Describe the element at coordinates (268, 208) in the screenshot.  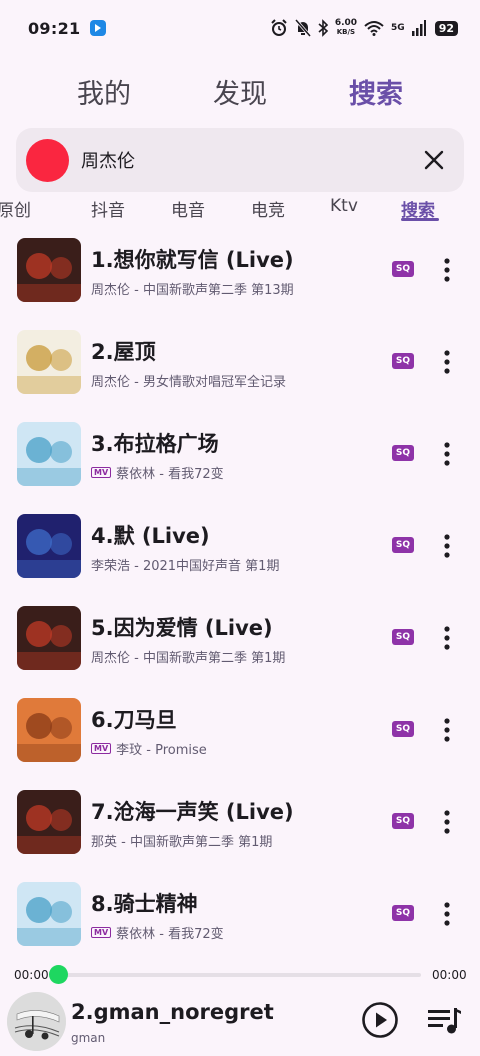
I see `tab-esports: 电竞` at that location.